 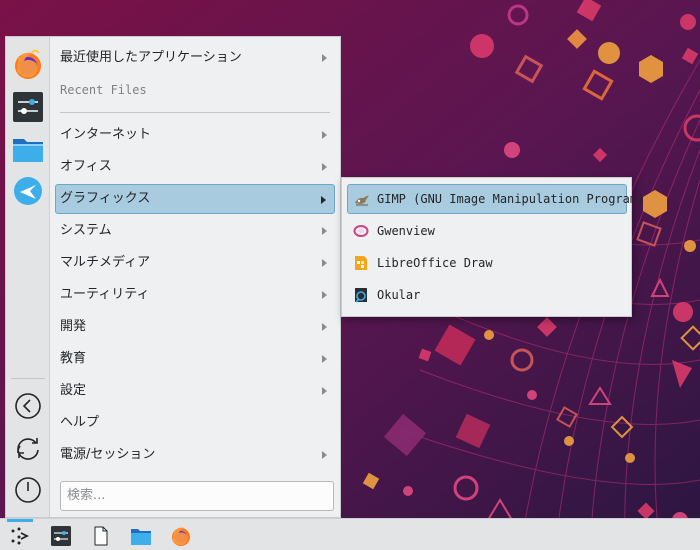 What do you see at coordinates (361, 295) in the screenshot?
I see `okular-icon` at bounding box center [361, 295].